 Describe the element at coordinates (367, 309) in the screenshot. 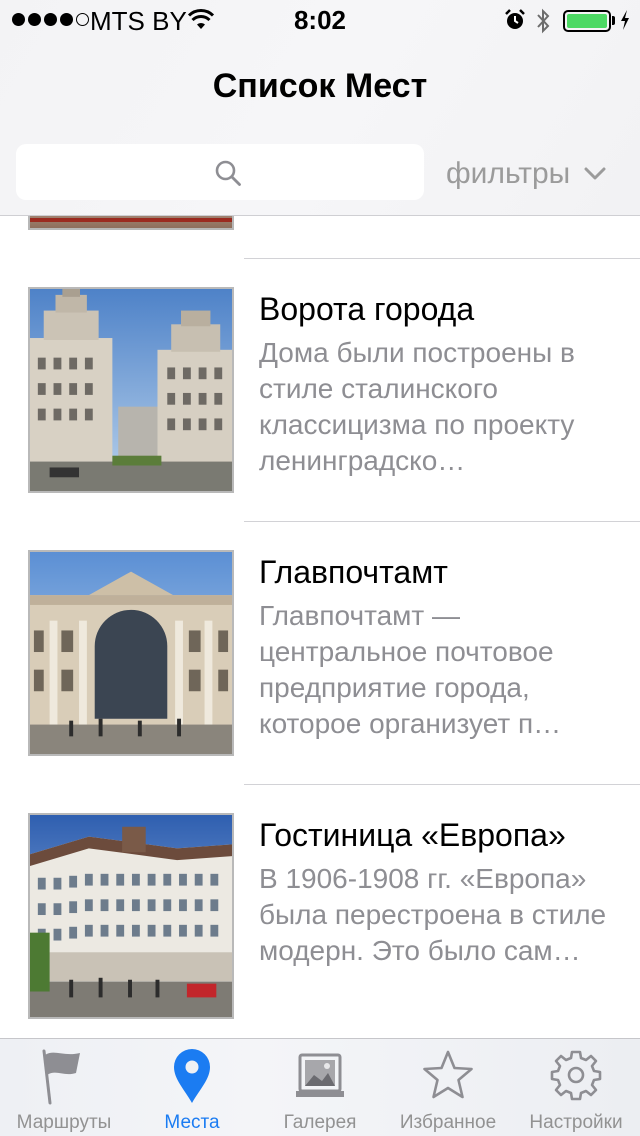

I see `place-title: Ворота города` at that location.